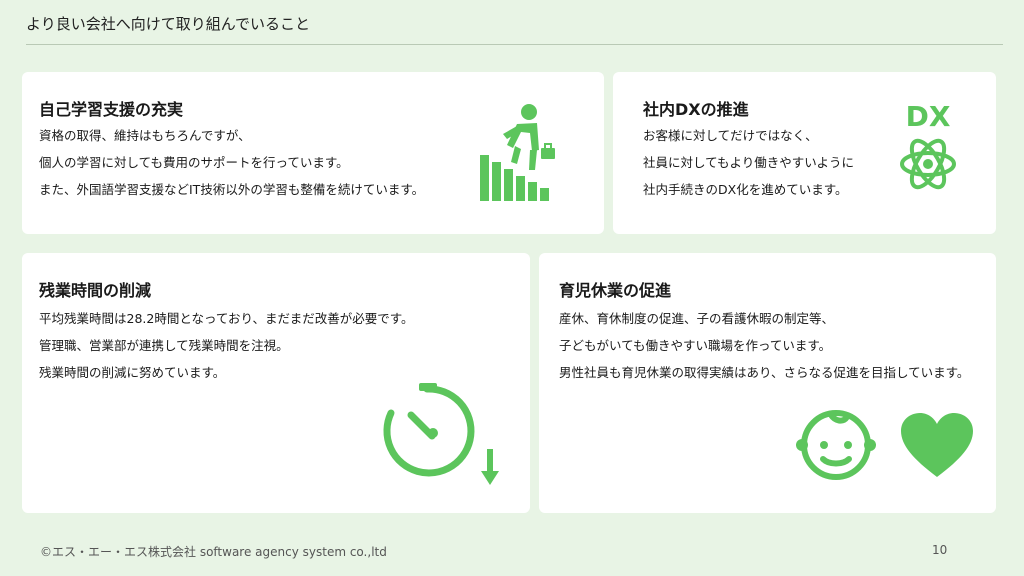 This screenshot has height=576, width=1024. What do you see at coordinates (232, 189) in the screenshot?
I see `card-line: また、外国語学習支援などIT技術以外の学習も整備を続けています。` at bounding box center [232, 189].